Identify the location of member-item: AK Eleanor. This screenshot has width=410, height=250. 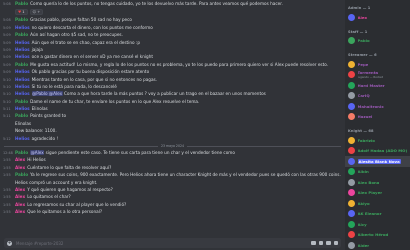
(377, 214).